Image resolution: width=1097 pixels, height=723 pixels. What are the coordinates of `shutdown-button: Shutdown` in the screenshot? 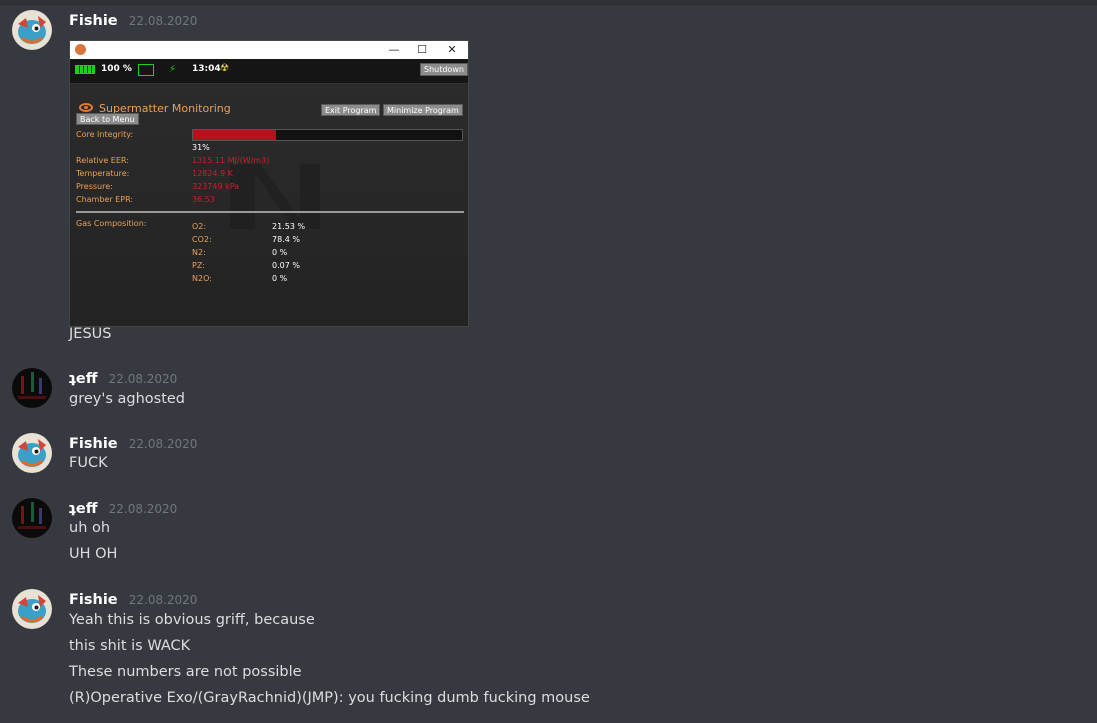 It's located at (444, 69).